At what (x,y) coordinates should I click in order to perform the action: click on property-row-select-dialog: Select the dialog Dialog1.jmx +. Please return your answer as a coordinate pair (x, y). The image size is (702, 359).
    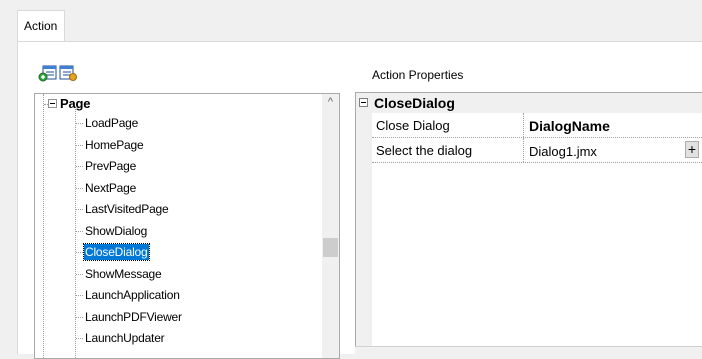
    Looking at the image, I should click on (537, 150).